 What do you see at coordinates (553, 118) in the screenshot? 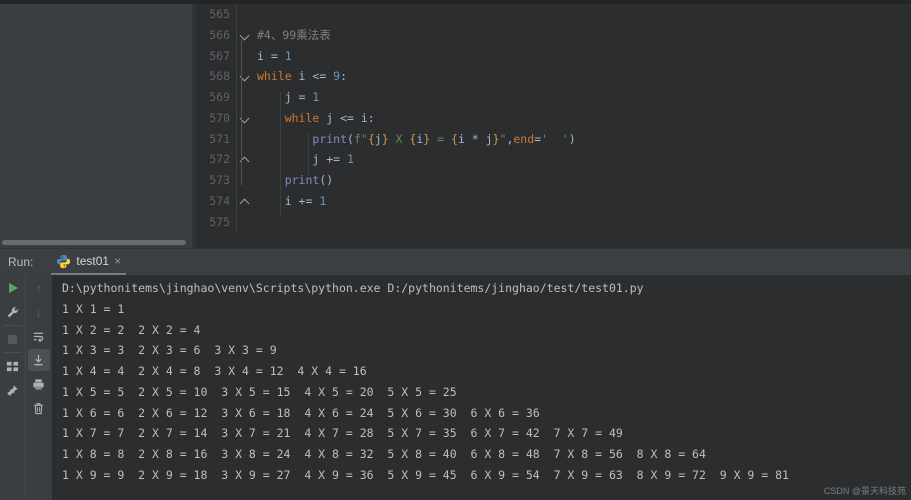
I see `code-line: 570 while j <= i:` at bounding box center [553, 118].